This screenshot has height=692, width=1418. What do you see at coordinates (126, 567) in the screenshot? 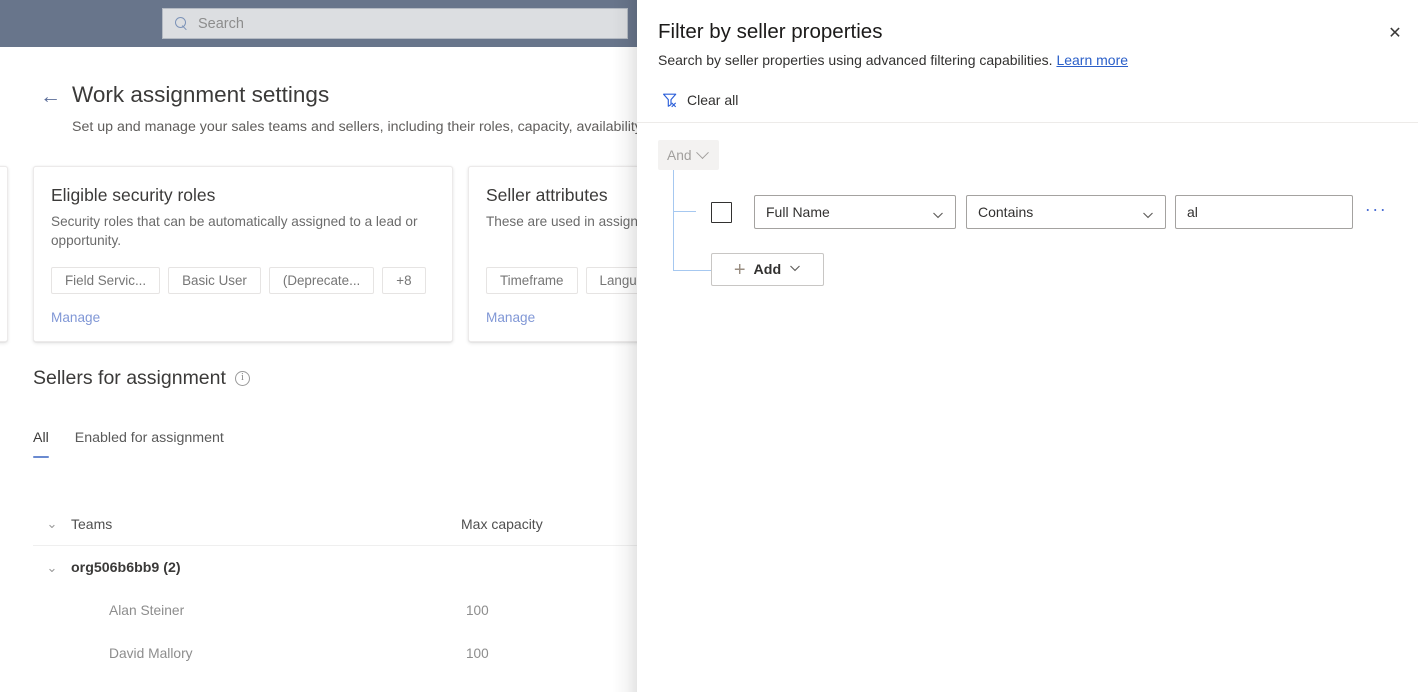
I see `group-label: org506b6bb9 (2)` at bounding box center [126, 567].